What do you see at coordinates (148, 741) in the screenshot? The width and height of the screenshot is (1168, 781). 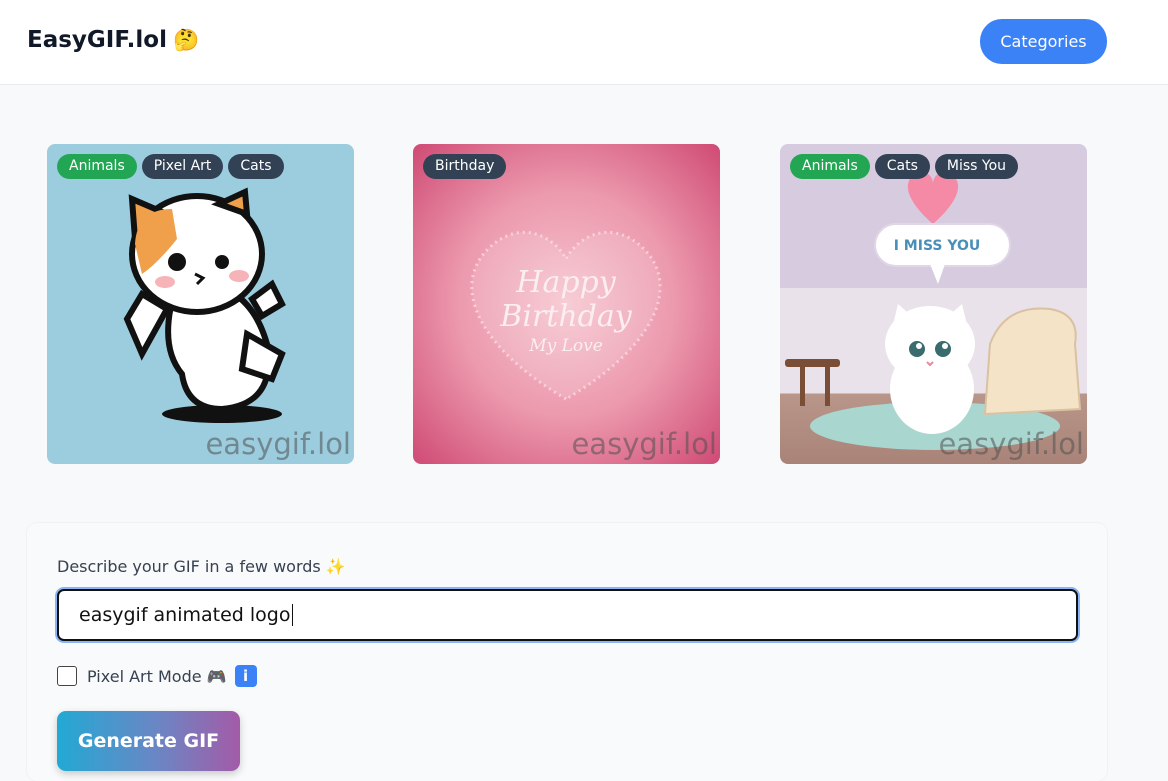 I see `generate-gif-button: Generate GIF` at bounding box center [148, 741].